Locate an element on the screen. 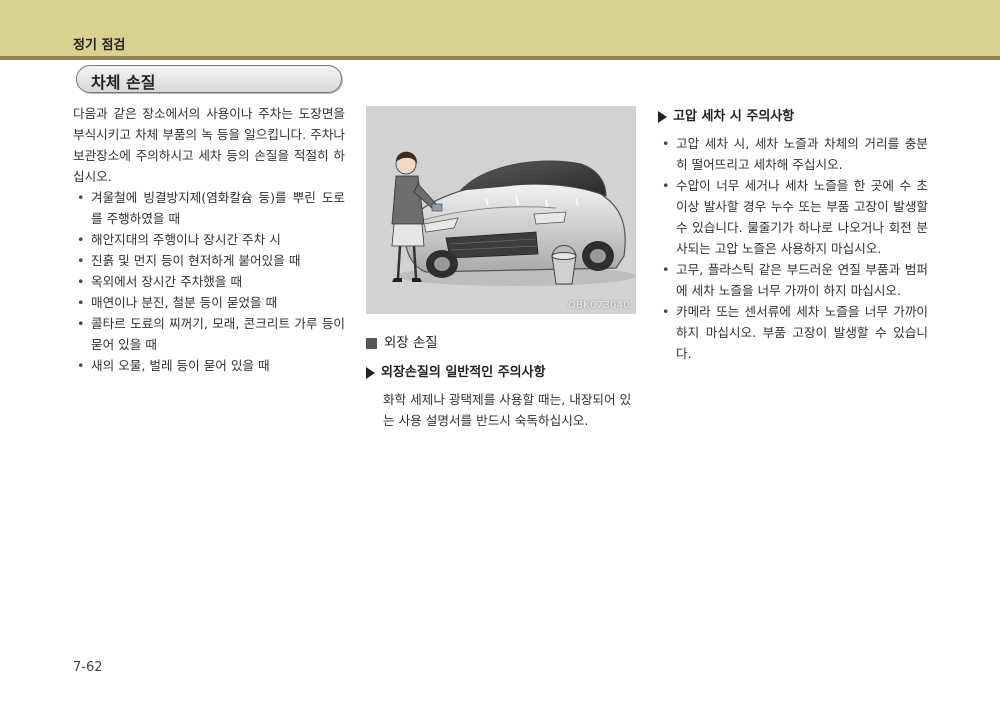 Image resolution: width=1000 pixels, height=712 pixels. header-divider is located at coordinates (500, 58).